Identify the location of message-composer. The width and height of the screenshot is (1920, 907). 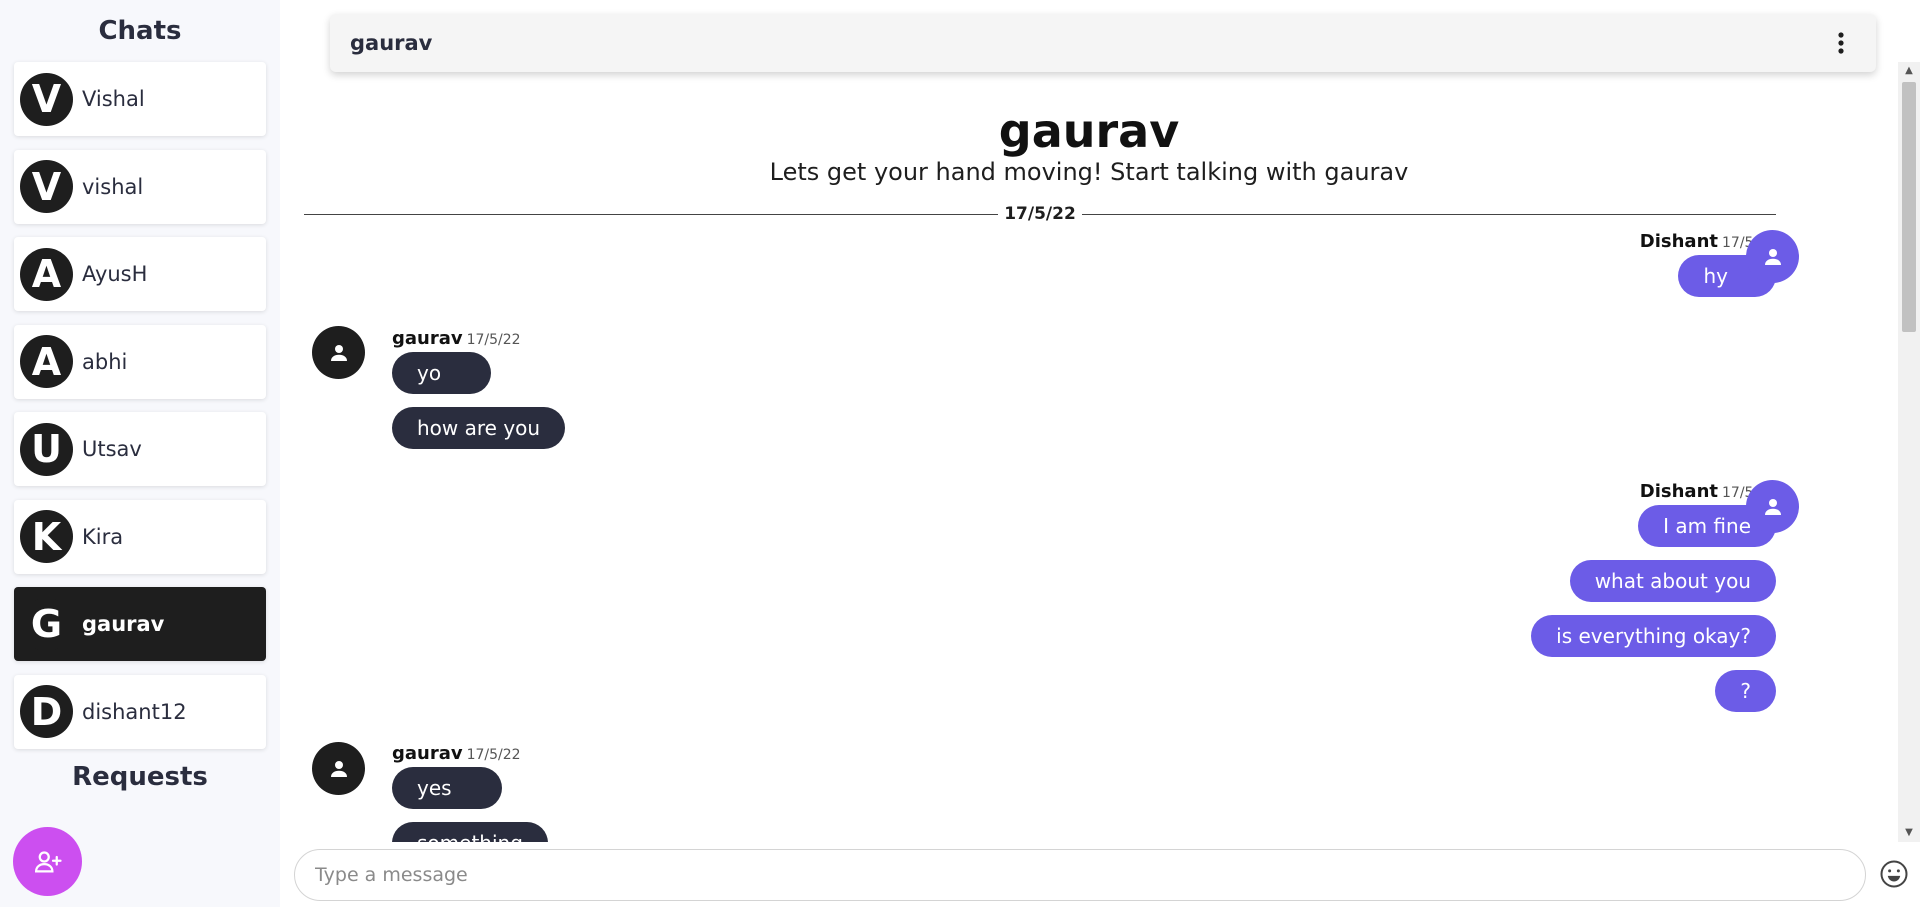
(1080, 875).